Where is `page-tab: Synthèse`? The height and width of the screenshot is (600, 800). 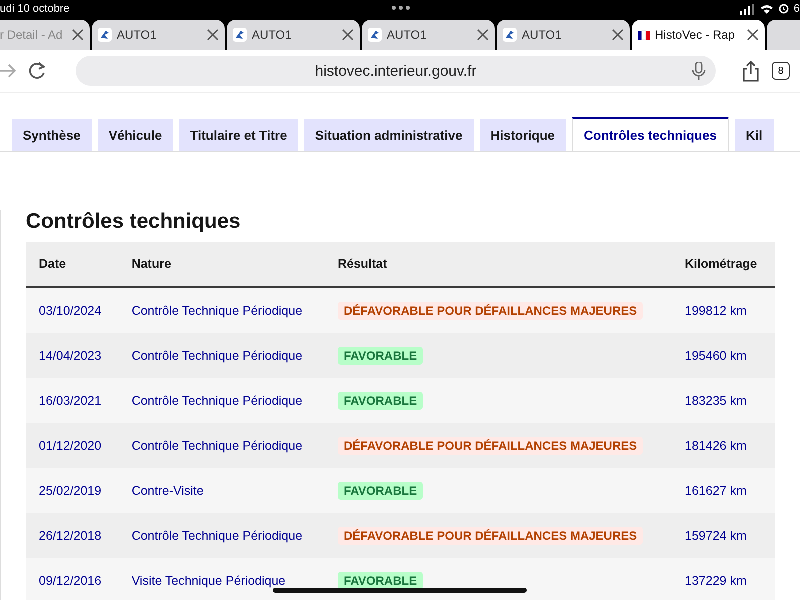
page-tab: Synthèse is located at coordinates (52, 135).